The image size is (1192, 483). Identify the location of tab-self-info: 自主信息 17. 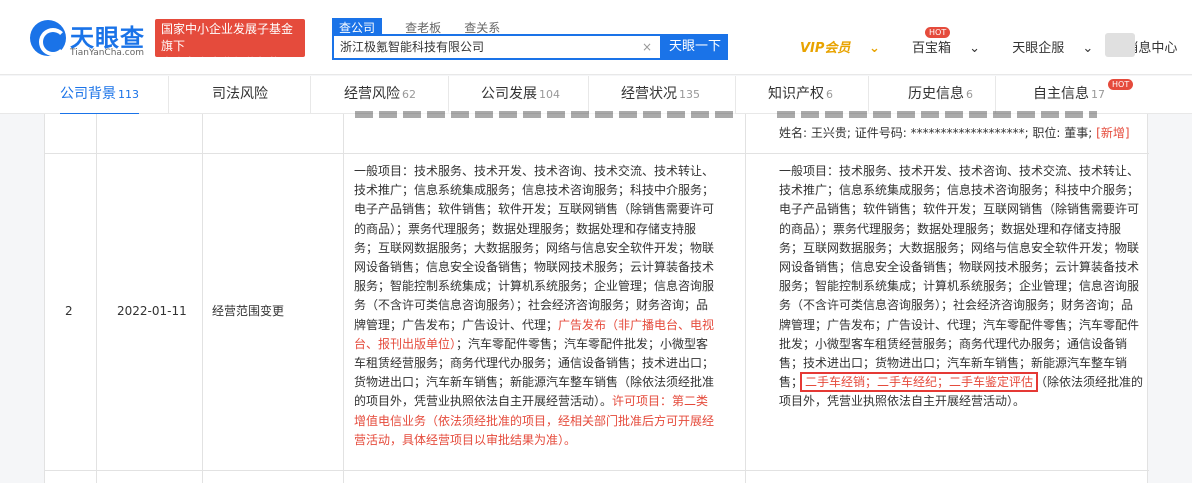
(1069, 95).